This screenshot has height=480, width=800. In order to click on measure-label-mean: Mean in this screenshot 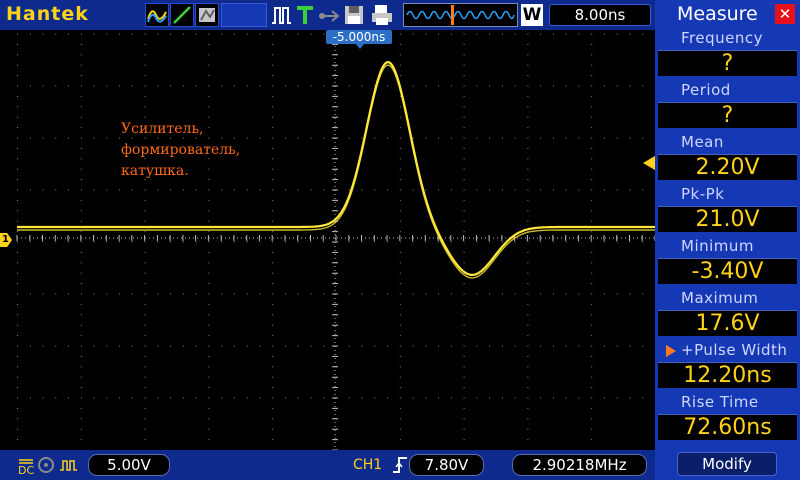, I will do `click(702, 142)`.